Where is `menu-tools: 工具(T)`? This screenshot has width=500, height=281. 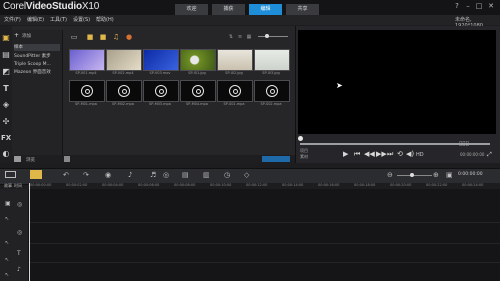 menu-tools: 工具(T) is located at coordinates (58, 19).